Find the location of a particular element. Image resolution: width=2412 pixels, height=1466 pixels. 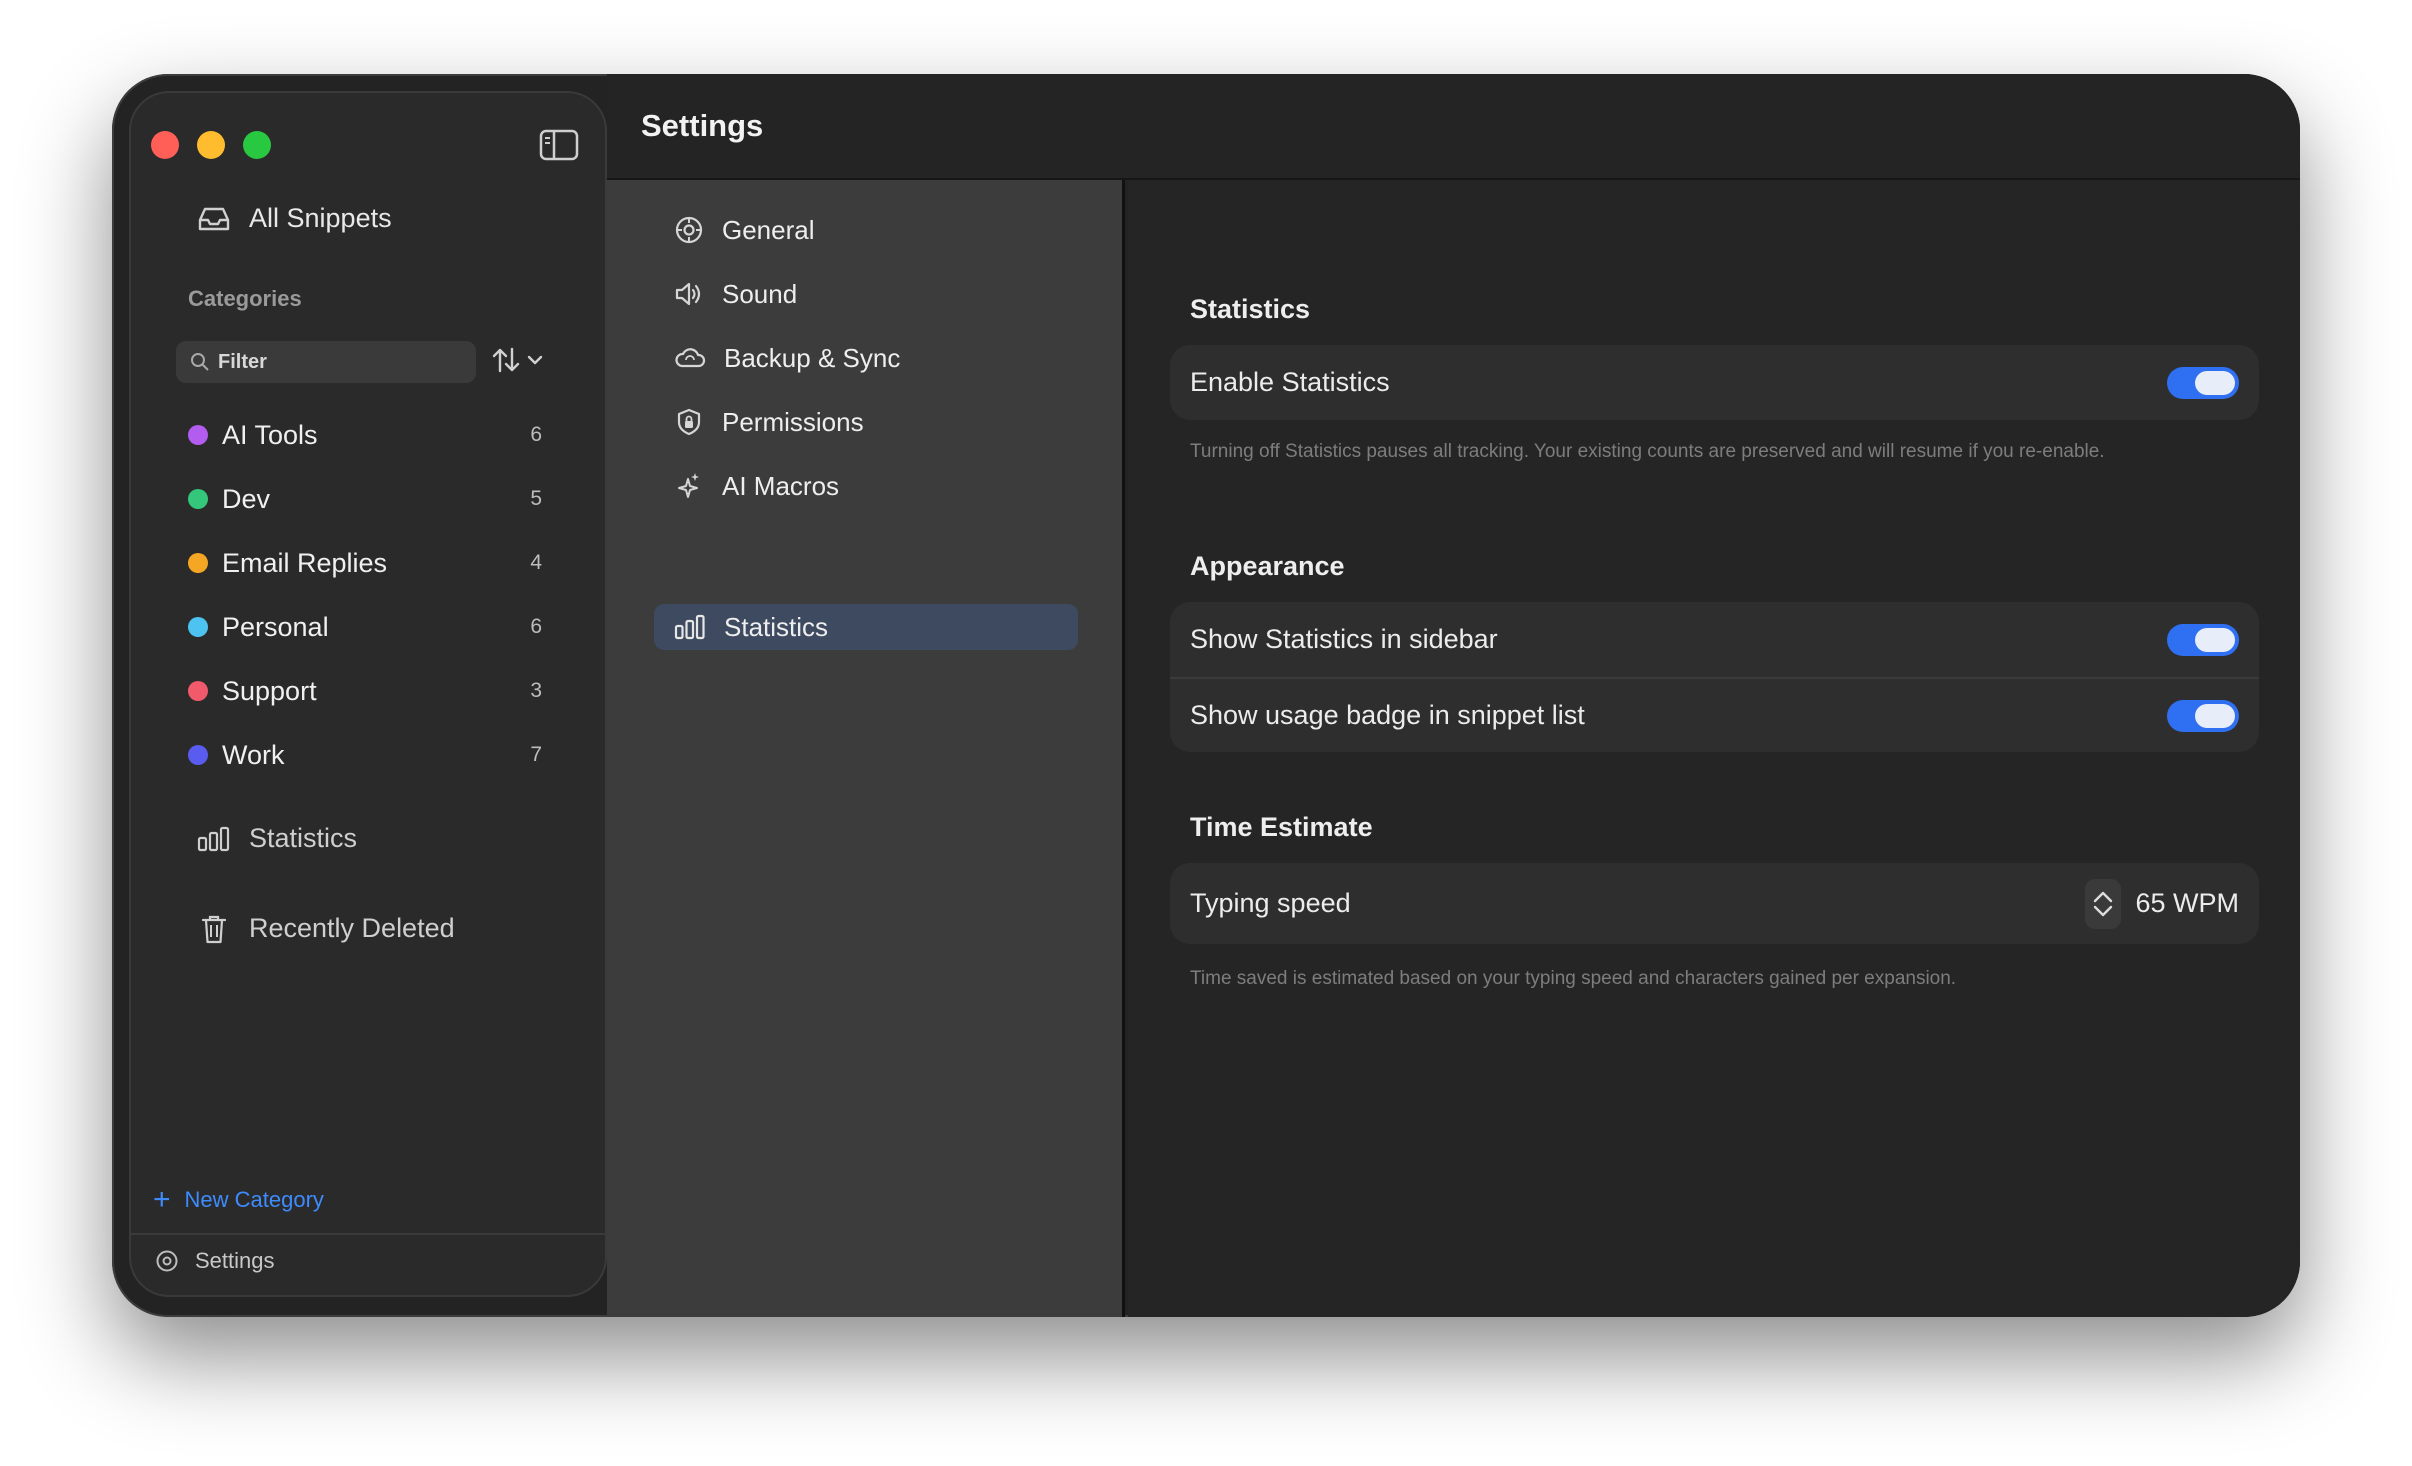

sidebar-divider is located at coordinates (368, 1234).